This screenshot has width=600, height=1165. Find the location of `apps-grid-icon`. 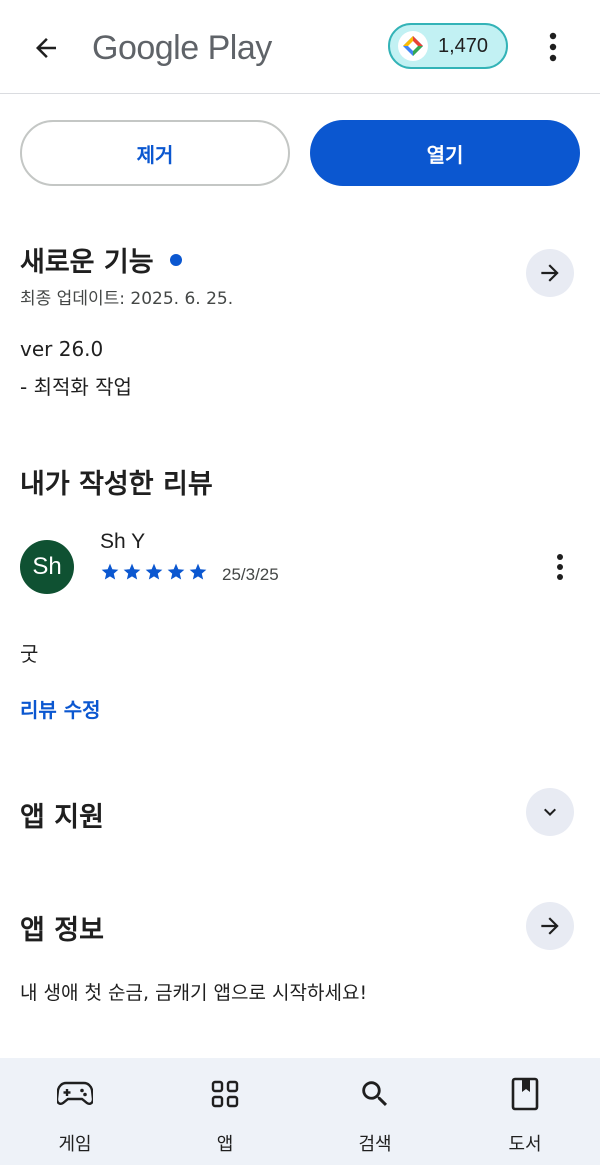

apps-grid-icon is located at coordinates (225, 1094).